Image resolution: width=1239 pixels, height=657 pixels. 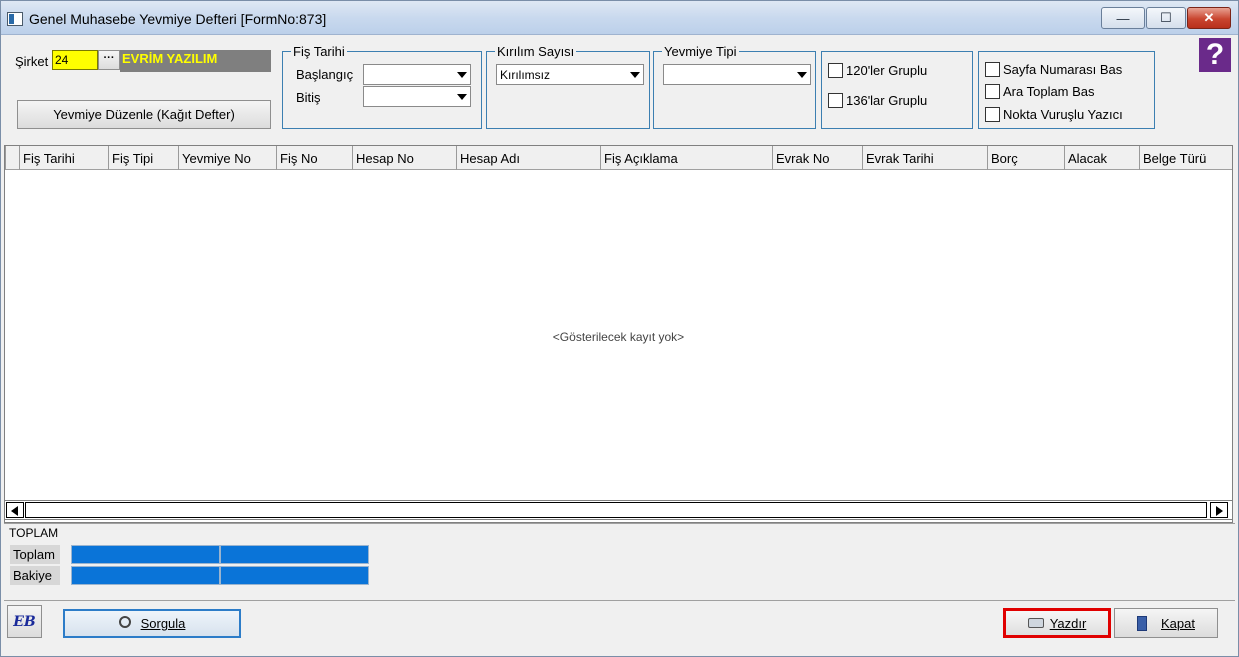 I want to click on total-credit-value, so click(x=294, y=554).